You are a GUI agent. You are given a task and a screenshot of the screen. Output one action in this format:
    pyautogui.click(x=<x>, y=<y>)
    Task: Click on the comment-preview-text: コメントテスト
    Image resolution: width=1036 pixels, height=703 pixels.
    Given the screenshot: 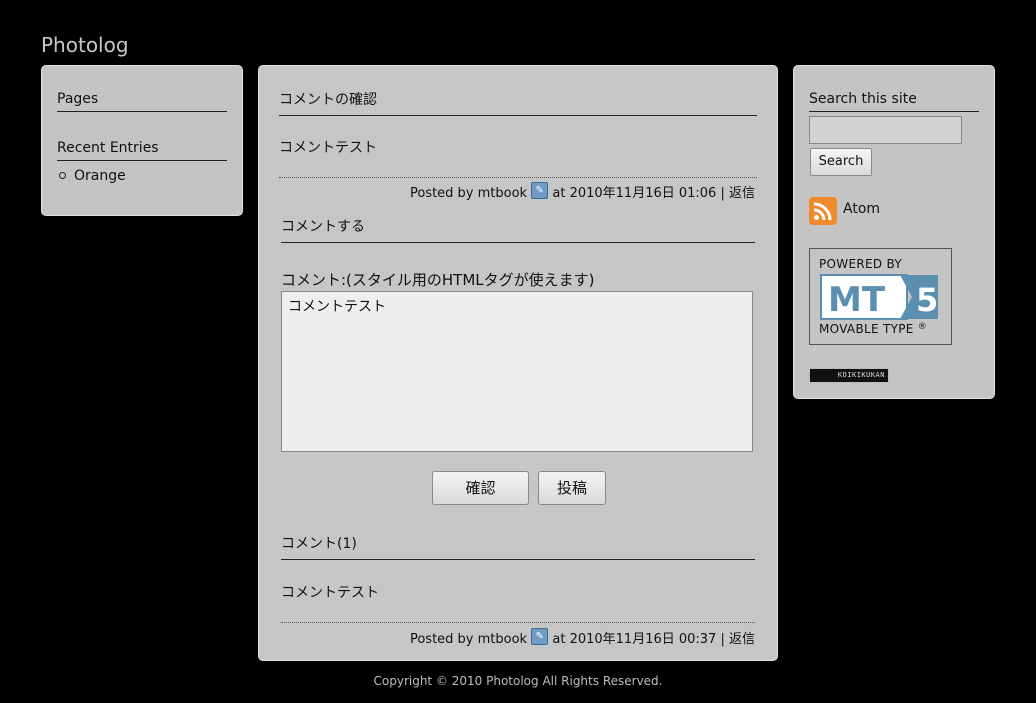 What is the action you would take?
    pyautogui.click(x=328, y=148)
    